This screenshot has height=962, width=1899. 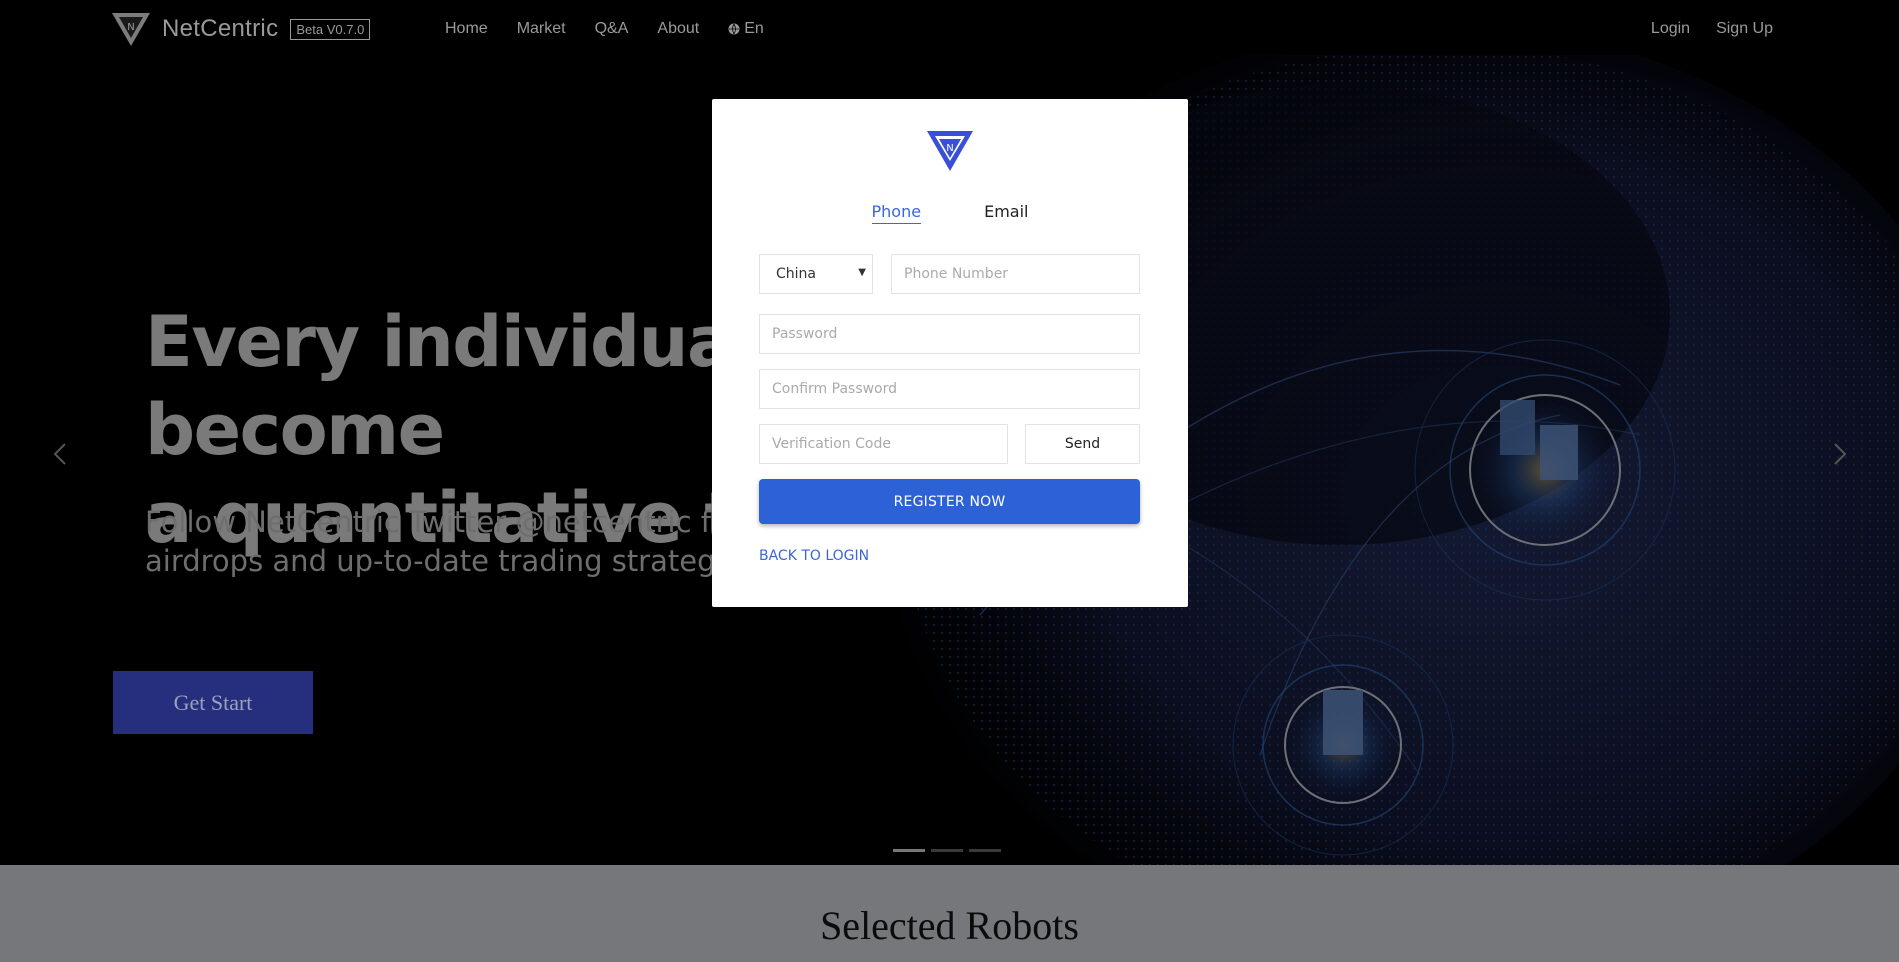 I want to click on version-badge: Beta V0.7.0, so click(x=330, y=29).